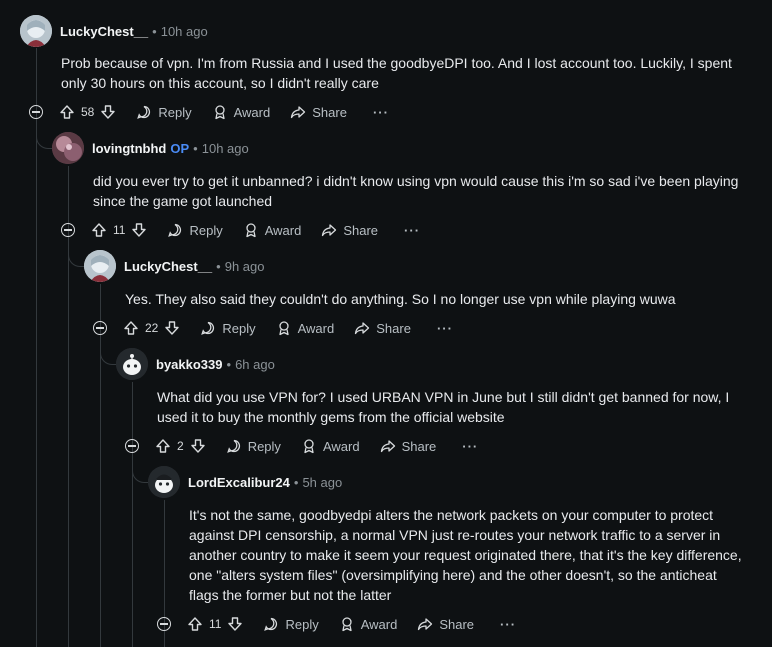 This screenshot has width=772, height=647. What do you see at coordinates (132, 514) in the screenshot?
I see `thread-line` at bounding box center [132, 514].